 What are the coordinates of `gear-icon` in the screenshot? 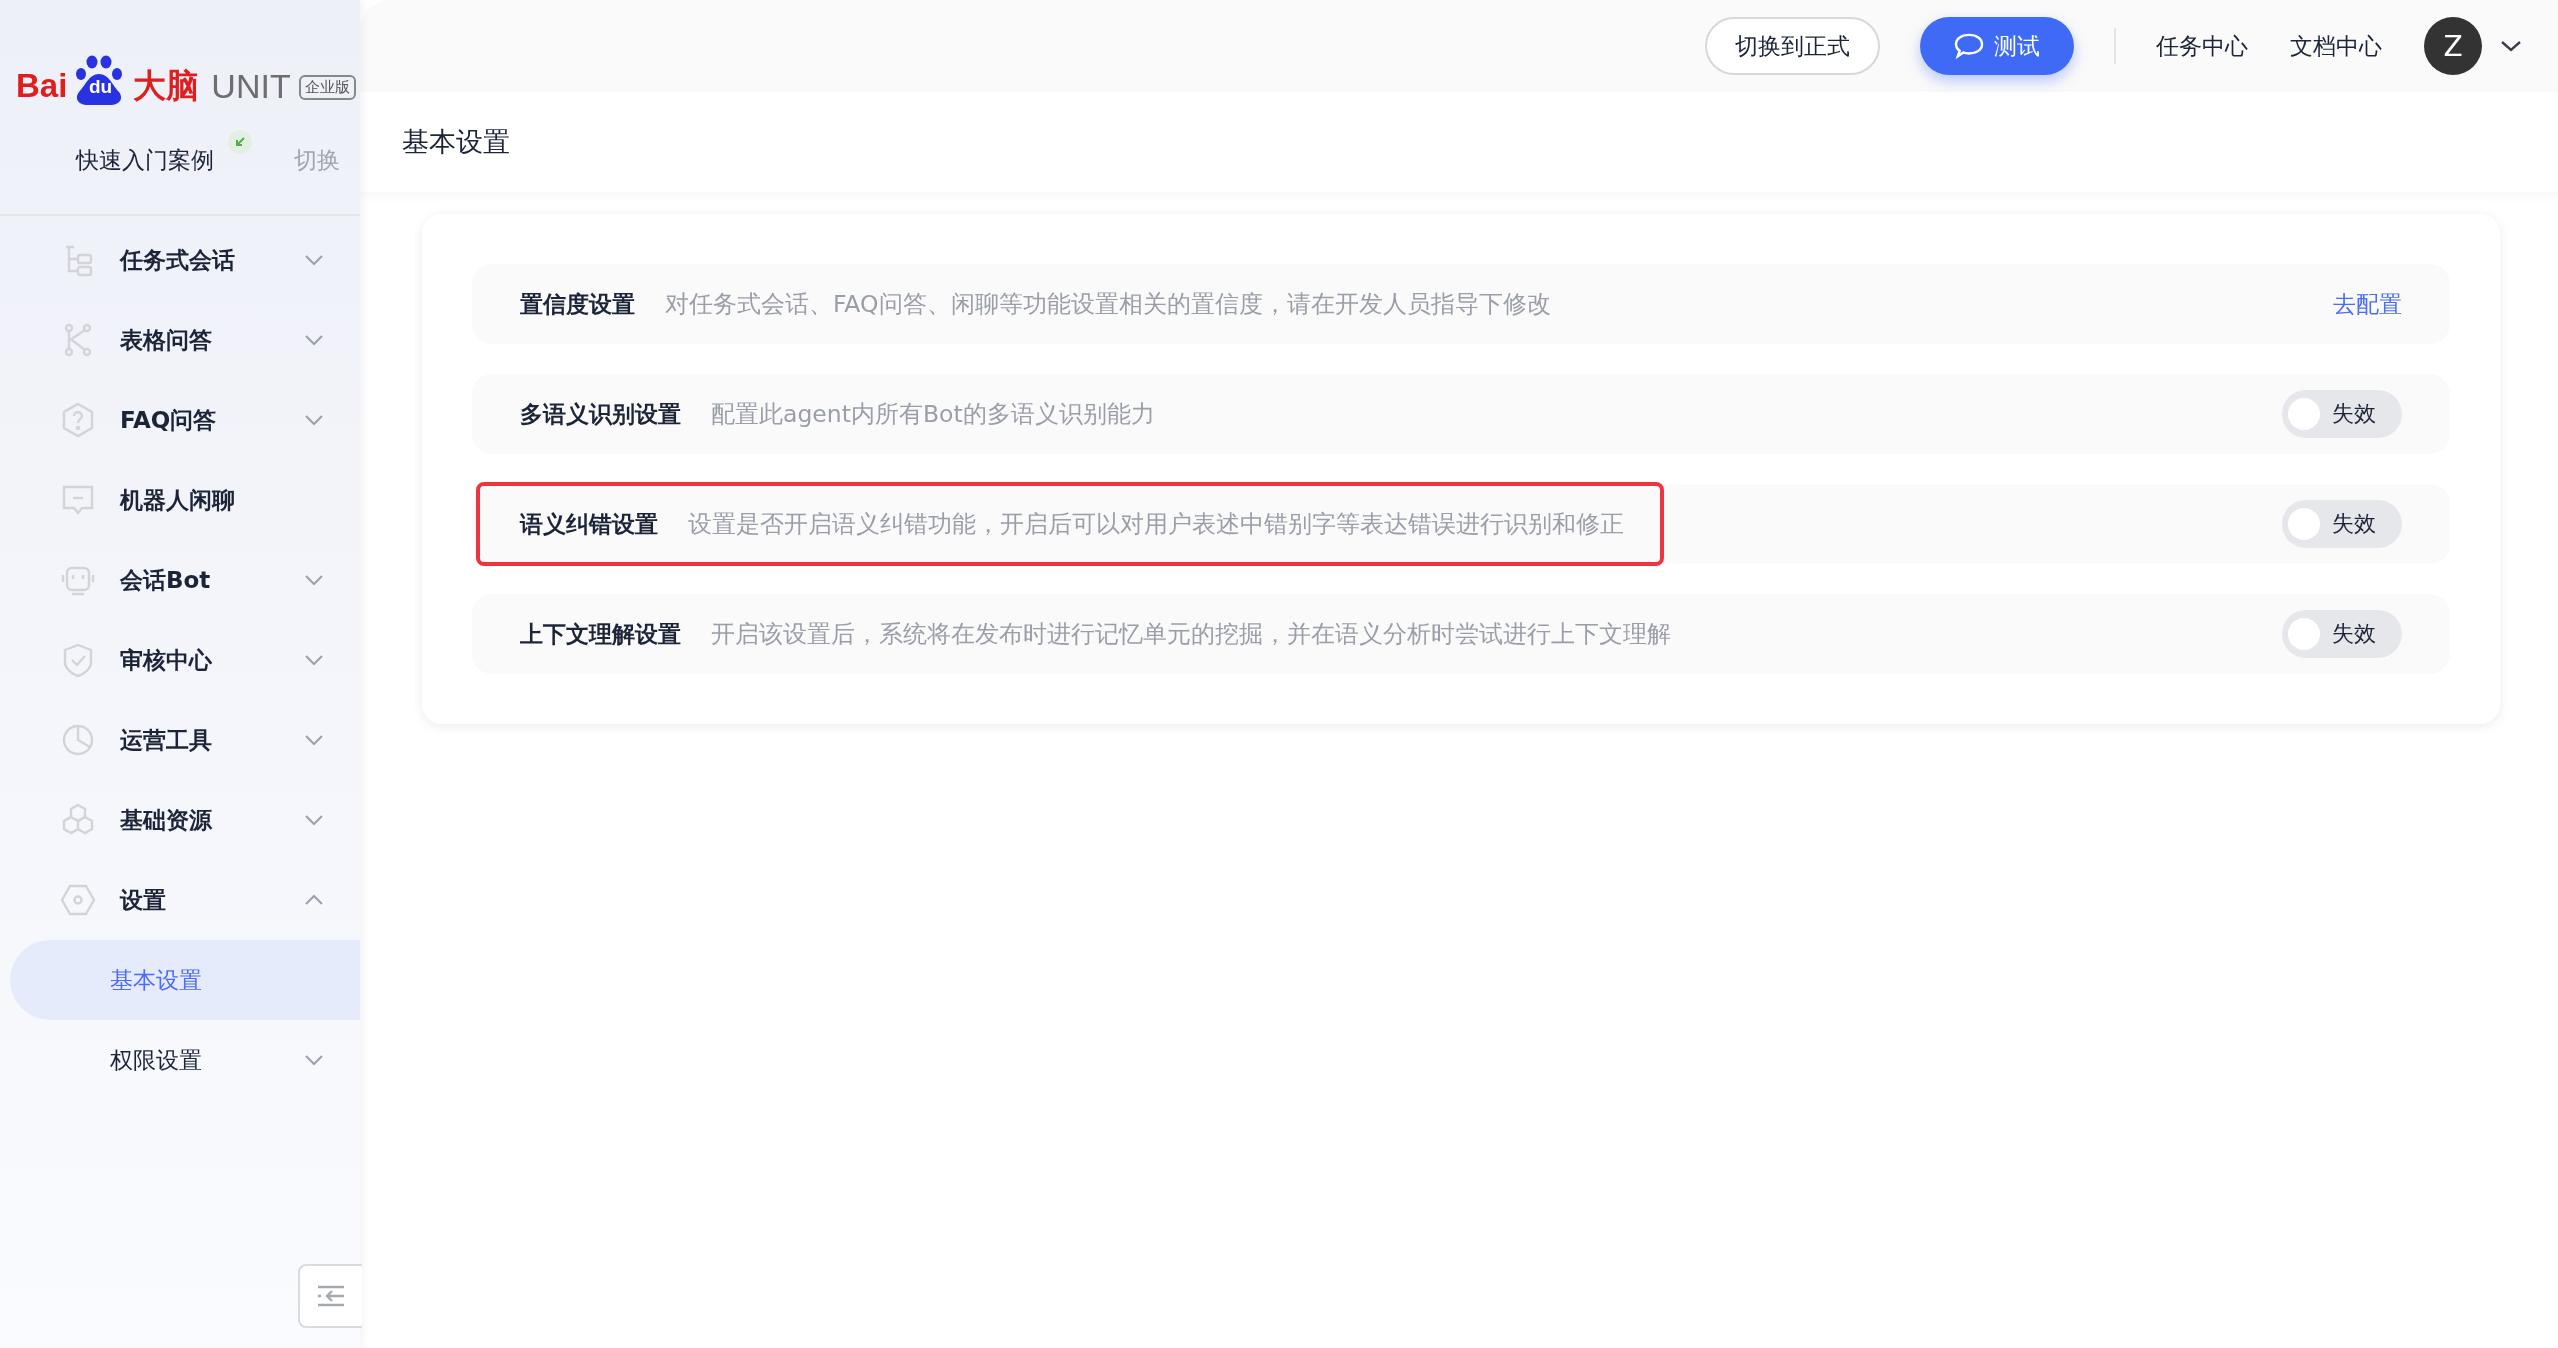 It's located at (78, 900).